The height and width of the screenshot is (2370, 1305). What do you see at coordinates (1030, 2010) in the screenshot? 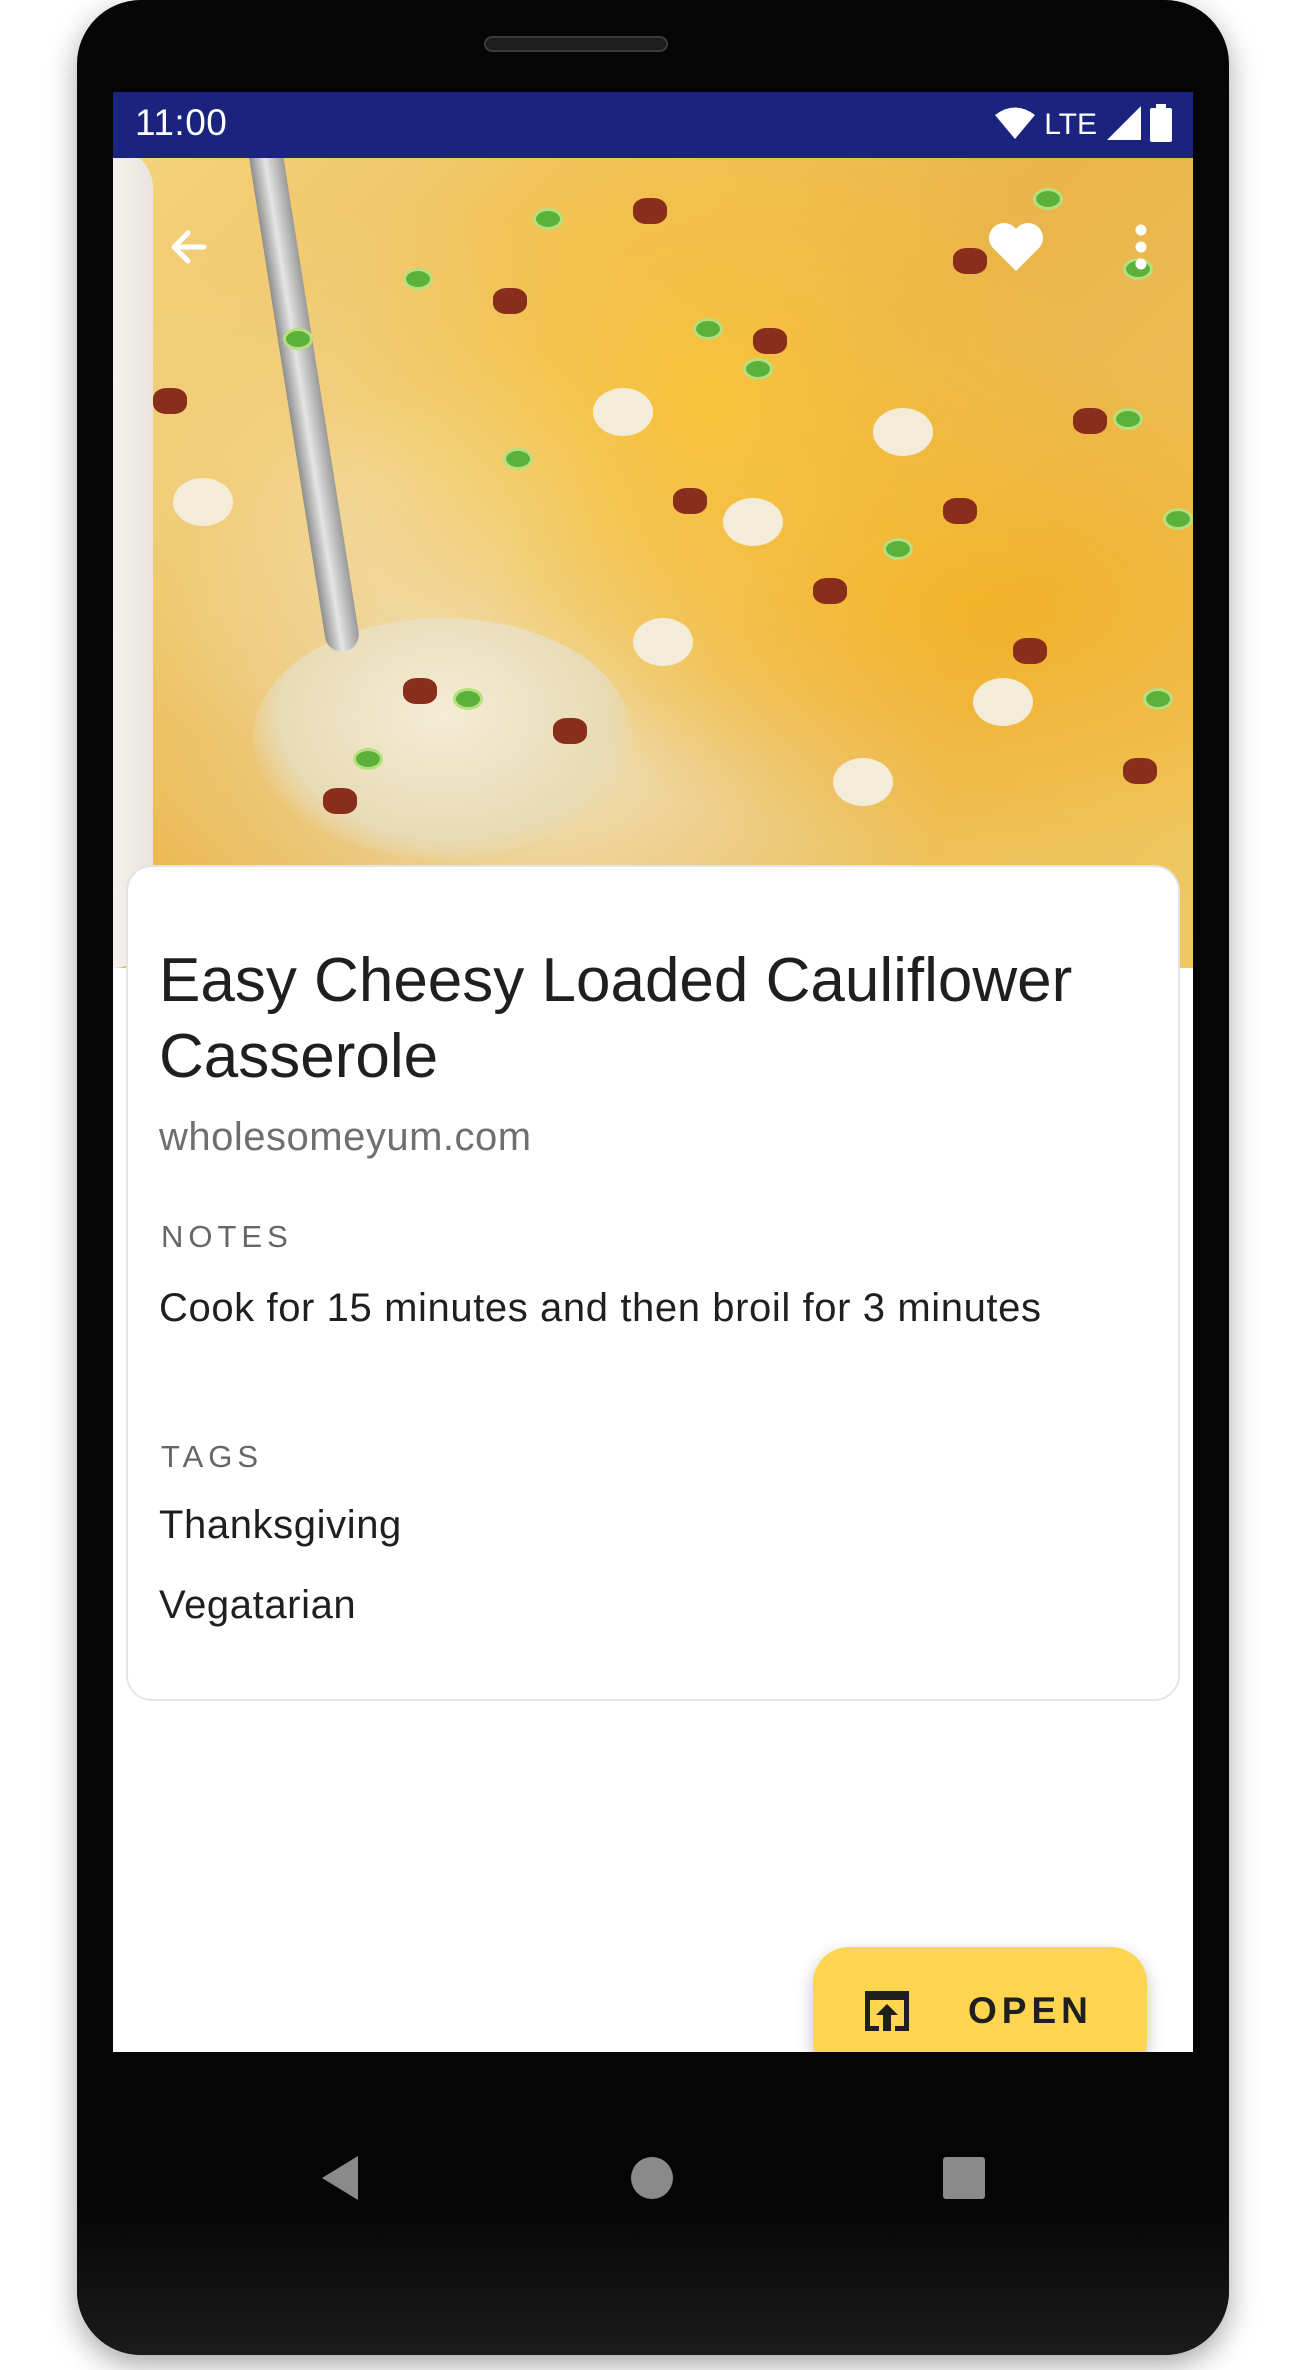
I see `open-button-label: OPEN` at bounding box center [1030, 2010].